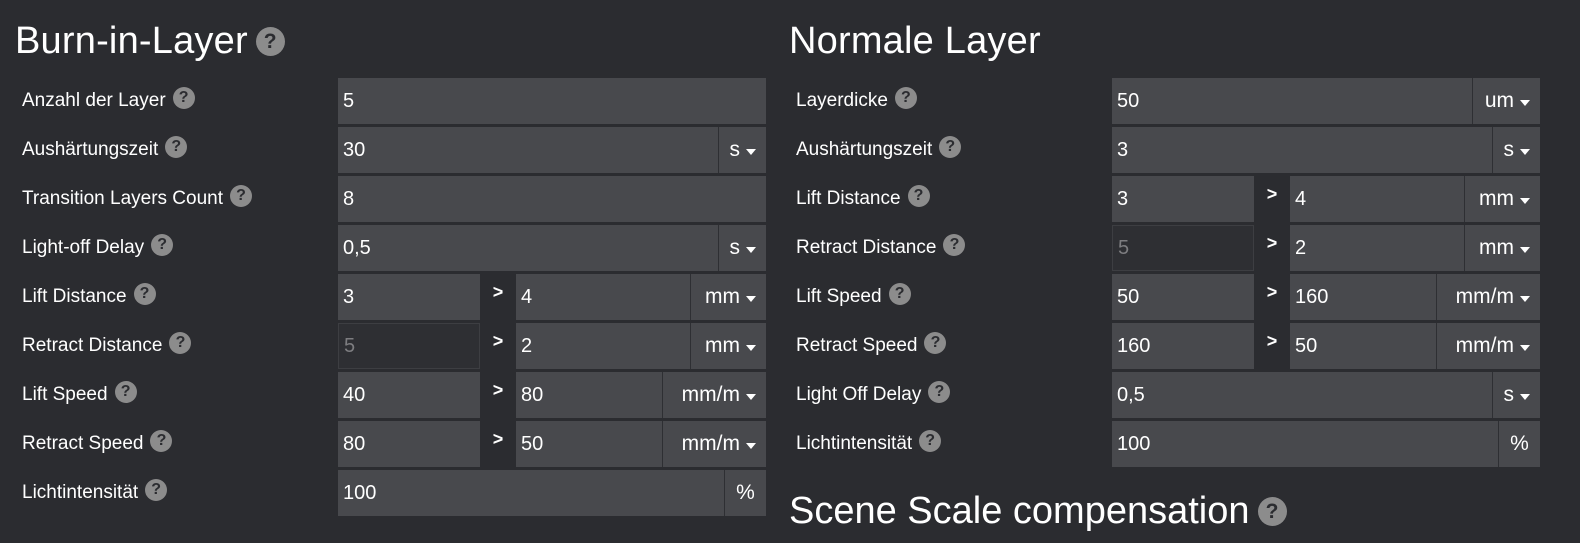 The image size is (1580, 543). What do you see at coordinates (1302, 395) in the screenshot?
I see `normal-light-off-delay-input: 0,5` at bounding box center [1302, 395].